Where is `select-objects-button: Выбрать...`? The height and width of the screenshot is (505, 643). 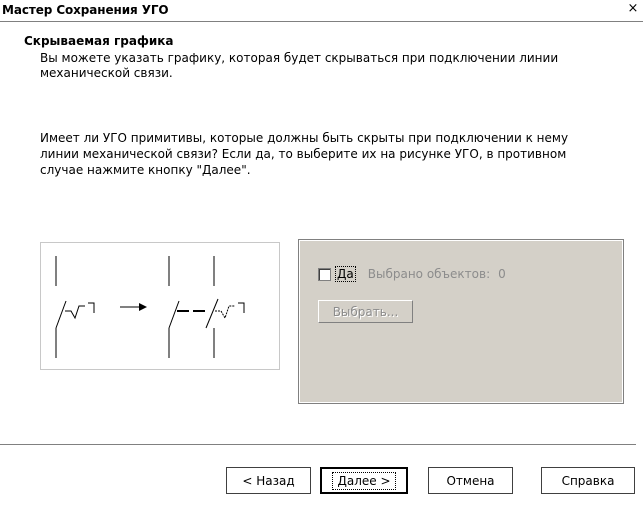 select-objects-button: Выбрать... is located at coordinates (365, 311).